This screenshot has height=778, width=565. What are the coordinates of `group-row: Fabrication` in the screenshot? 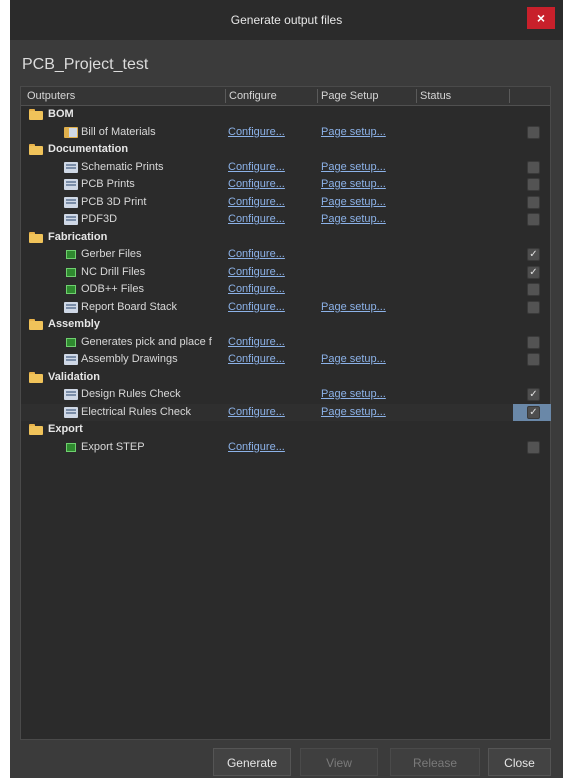 It's located at (285, 238).